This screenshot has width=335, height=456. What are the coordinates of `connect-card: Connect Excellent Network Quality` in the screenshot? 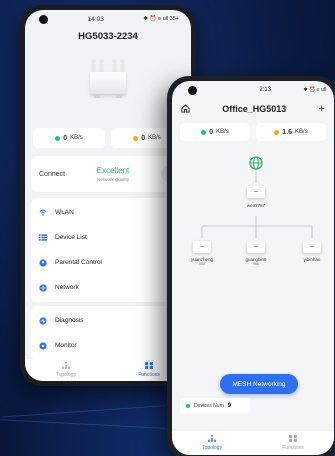 It's located at (108, 174).